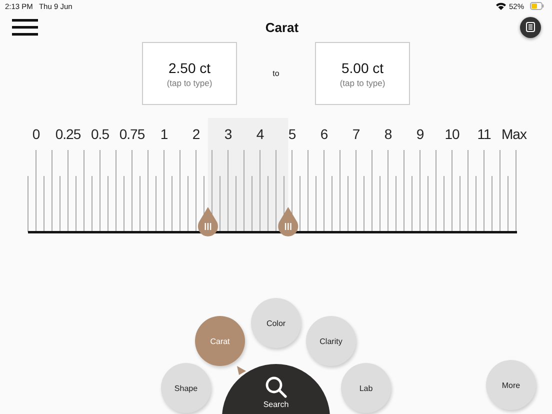 The image size is (552, 414). What do you see at coordinates (272, 232) in the screenshot?
I see `slider-track` at bounding box center [272, 232].